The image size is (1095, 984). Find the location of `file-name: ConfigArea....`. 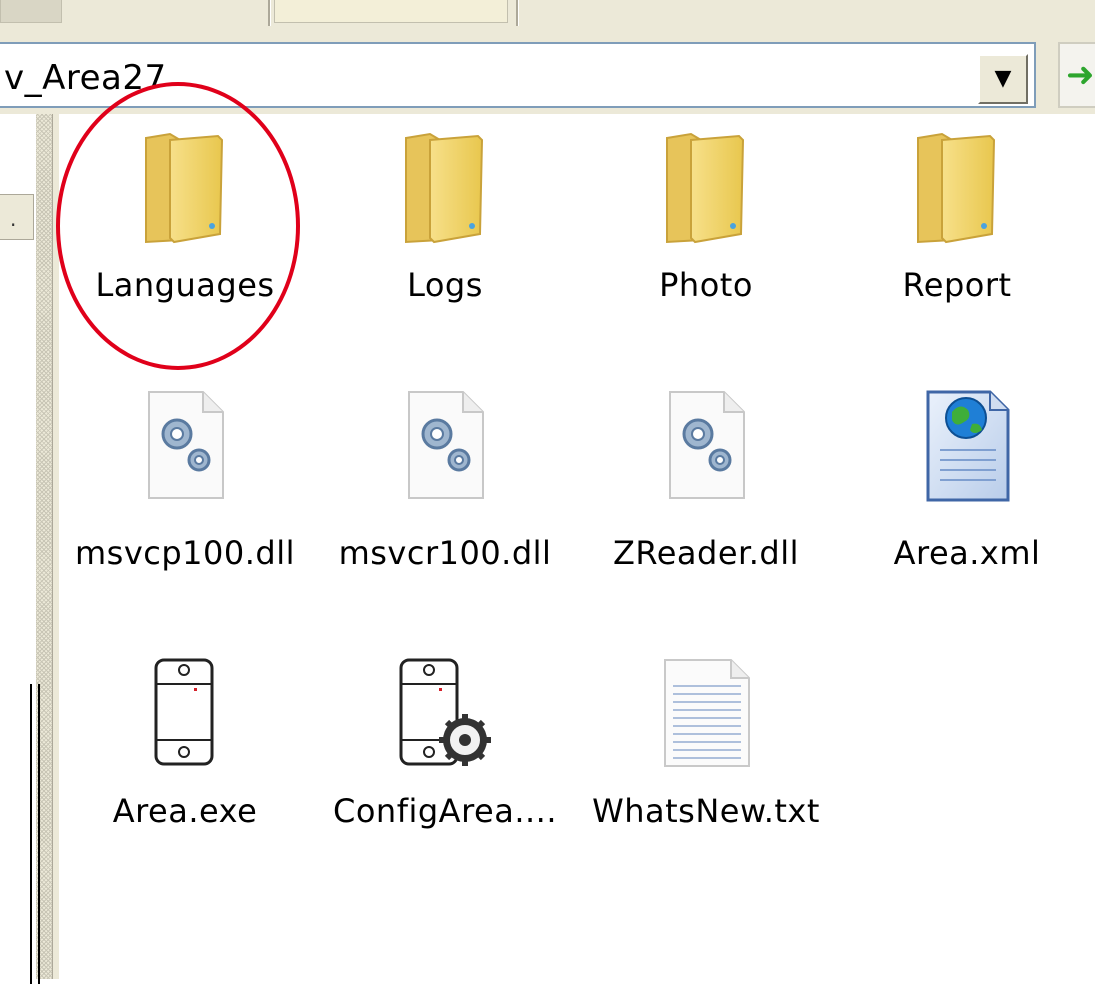

file-name: ConfigArea.... is located at coordinates (445, 811).